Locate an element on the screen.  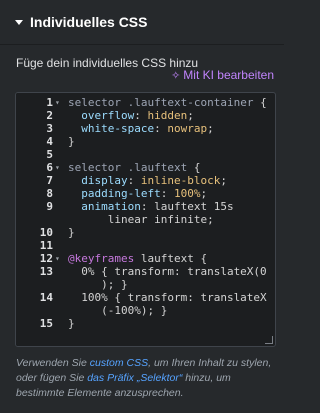
code-text: padding-left: 100%; is located at coordinates (144, 193).